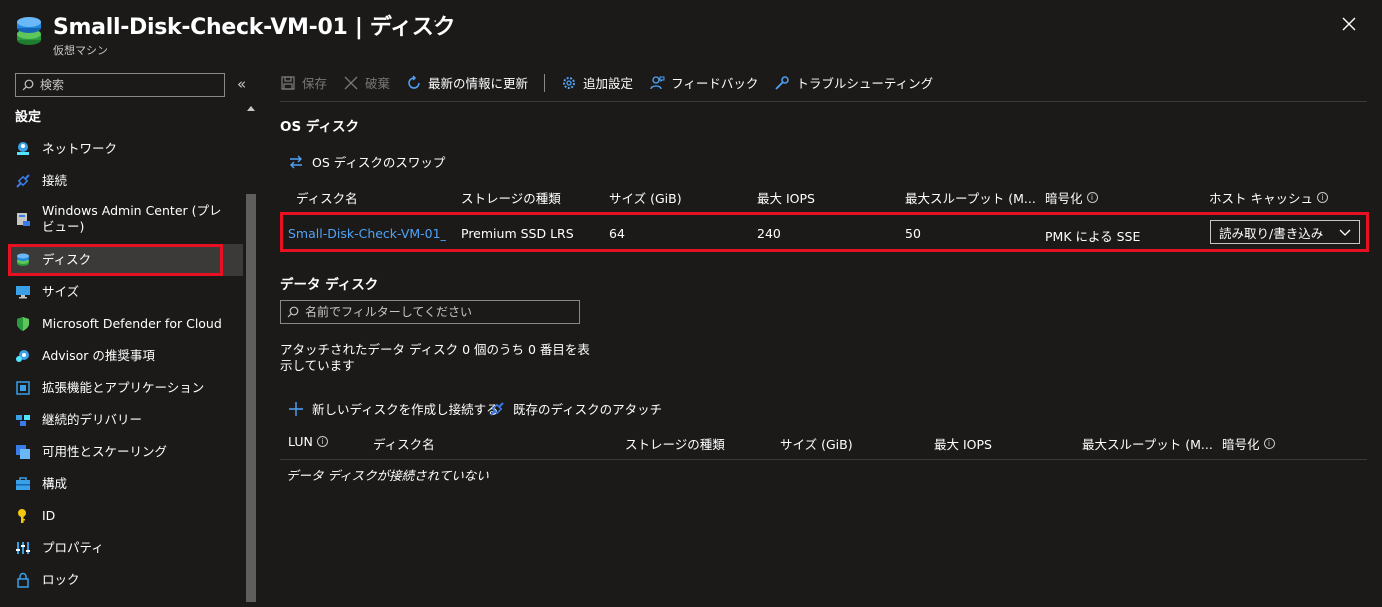 The image size is (1382, 607). I want to click on data-disk-heading: データ ディスク, so click(329, 285).